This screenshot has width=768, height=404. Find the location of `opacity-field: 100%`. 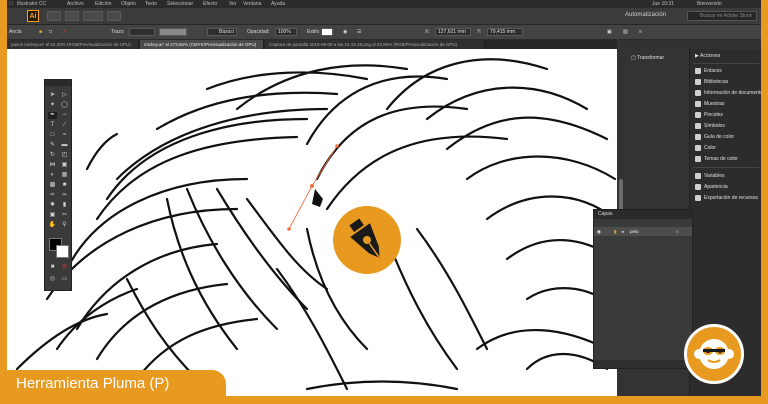

opacity-field: 100% is located at coordinates (286, 32).